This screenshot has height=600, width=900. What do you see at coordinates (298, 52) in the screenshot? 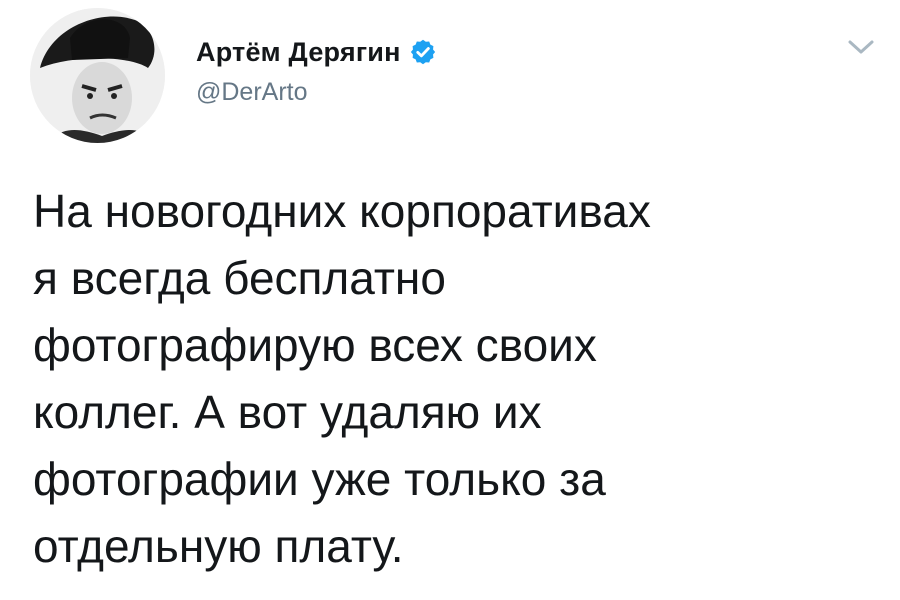
I see `author-display-name: Артём Дерягин` at bounding box center [298, 52].